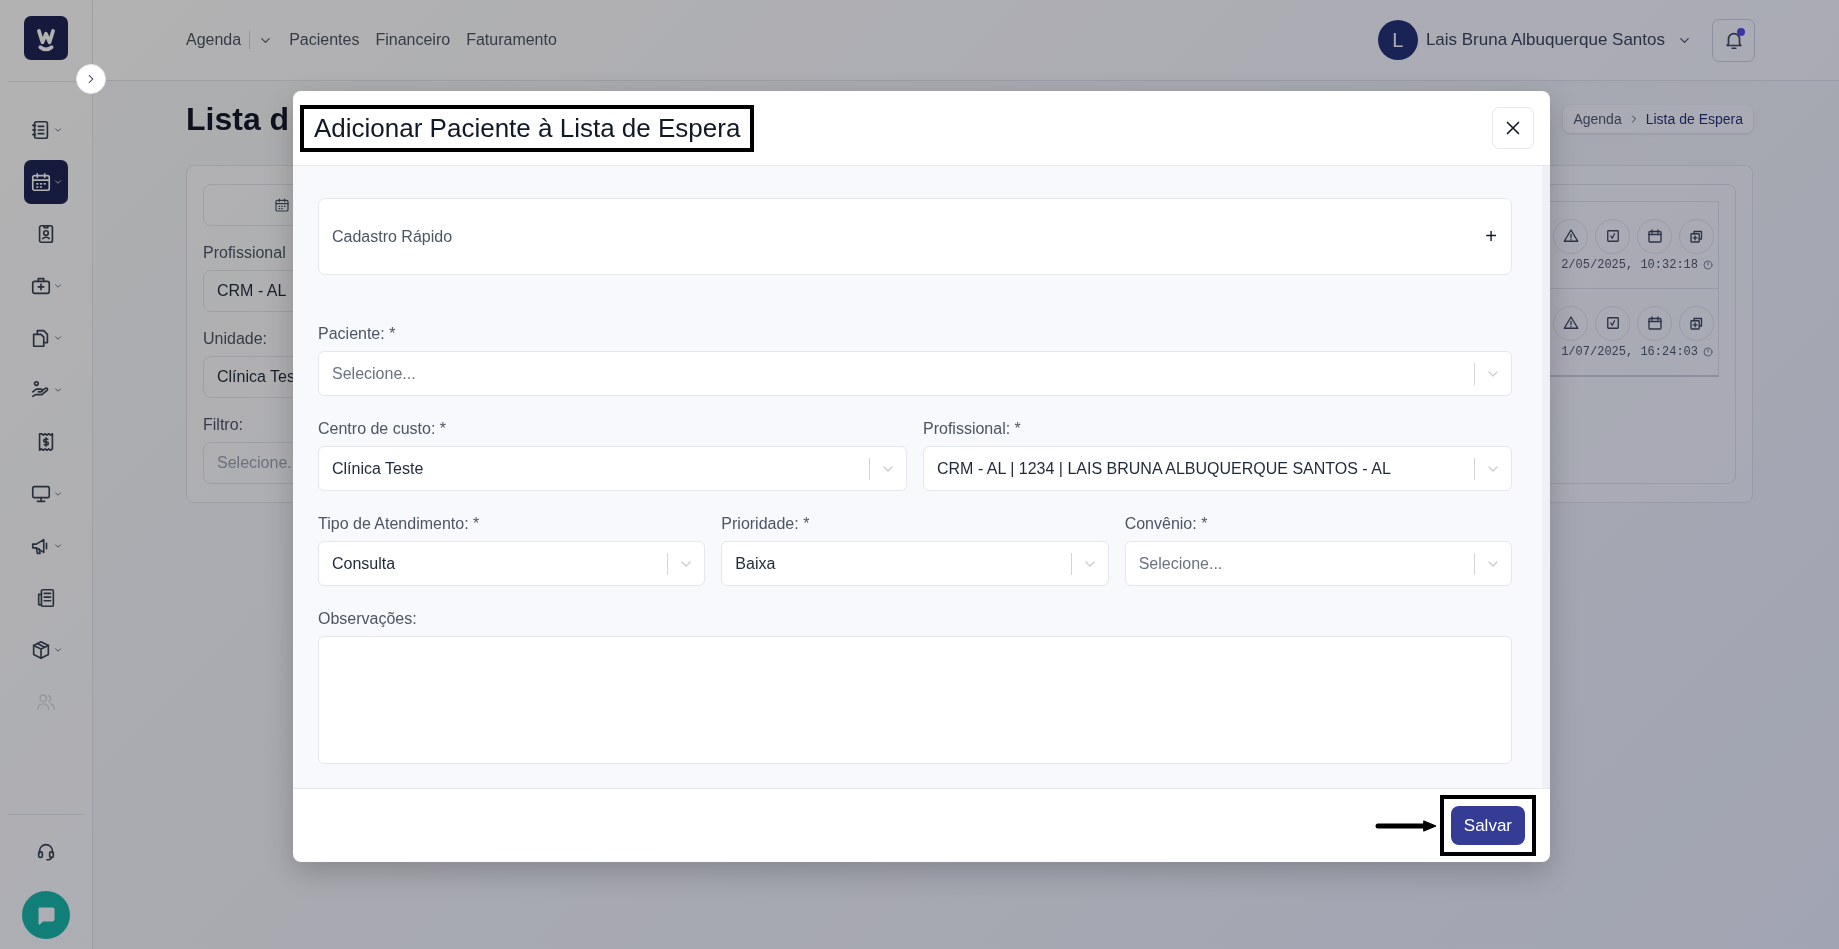 The width and height of the screenshot is (1839, 949). Describe the element at coordinates (392, 236) in the screenshot. I see `accordion-title: Cadastro Rápido` at that location.